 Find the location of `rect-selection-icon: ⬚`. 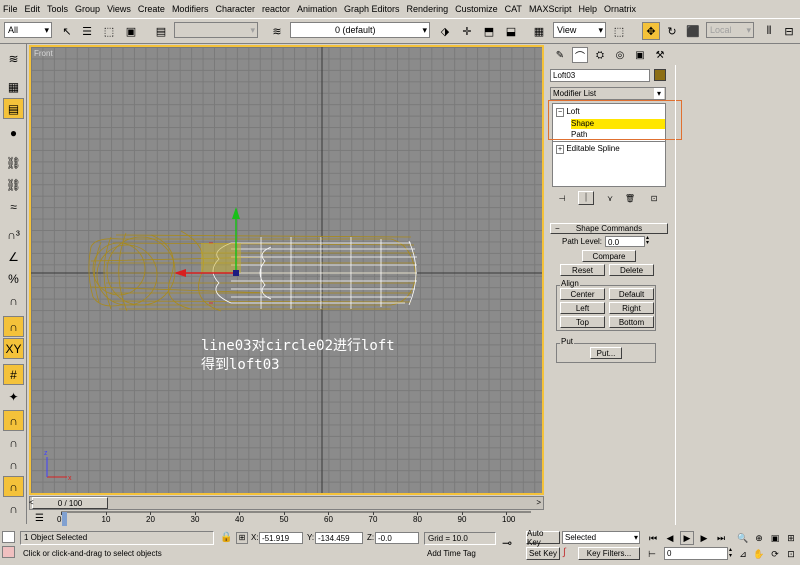

rect-selection-icon: ⬚ is located at coordinates (109, 31).